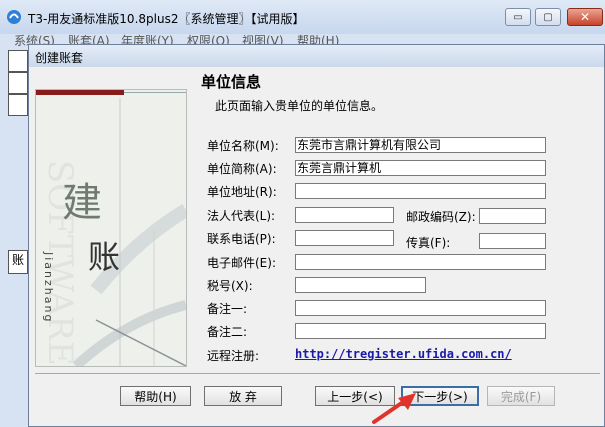 This screenshot has height=427, width=605. I want to click on bg-table-label: 账, so click(18, 262).